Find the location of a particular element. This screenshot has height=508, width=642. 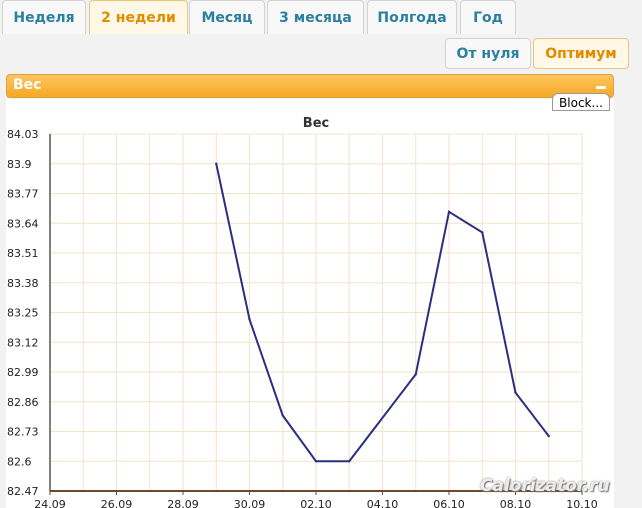

y-tick-label: 83.64 is located at coordinates (23, 223).